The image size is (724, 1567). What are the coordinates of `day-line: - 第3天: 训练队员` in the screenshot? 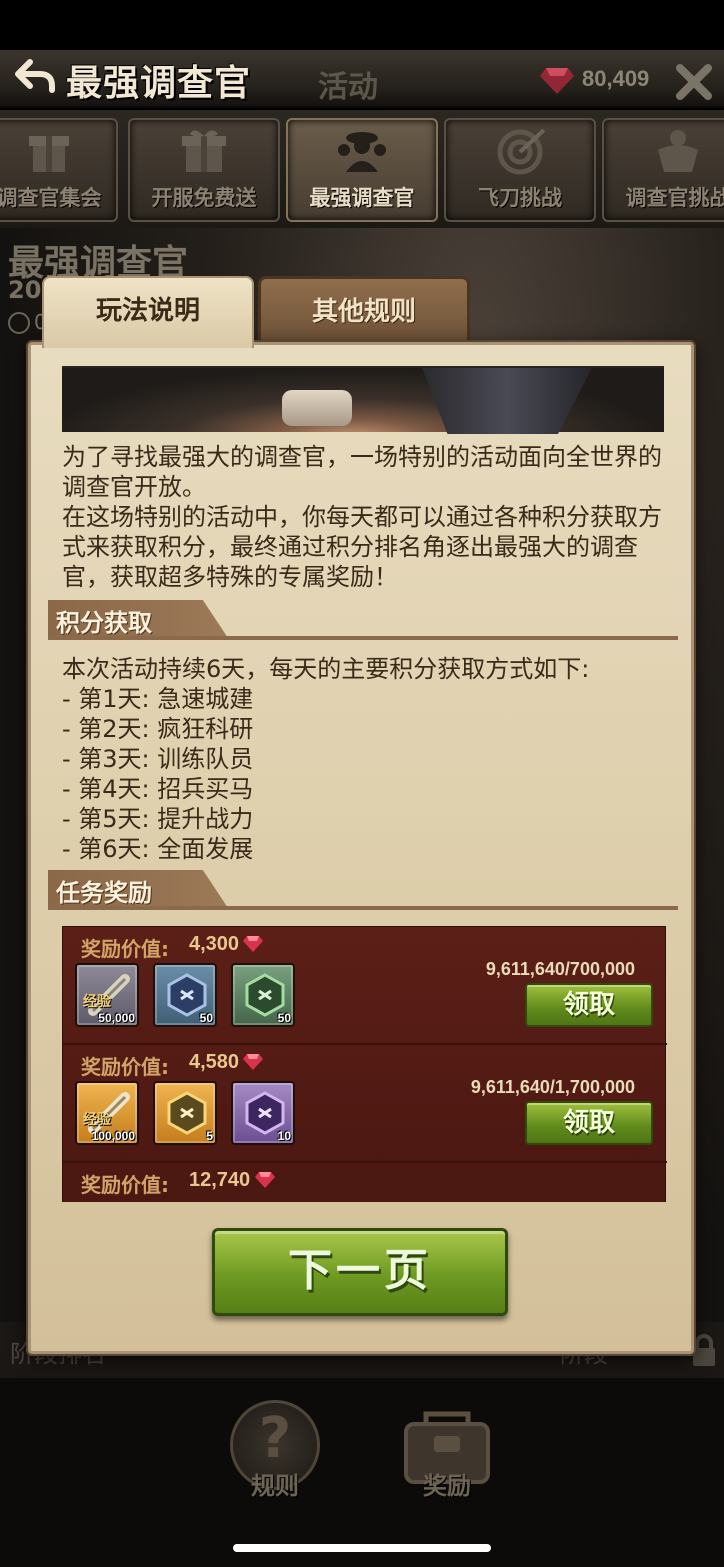 It's located at (158, 759).